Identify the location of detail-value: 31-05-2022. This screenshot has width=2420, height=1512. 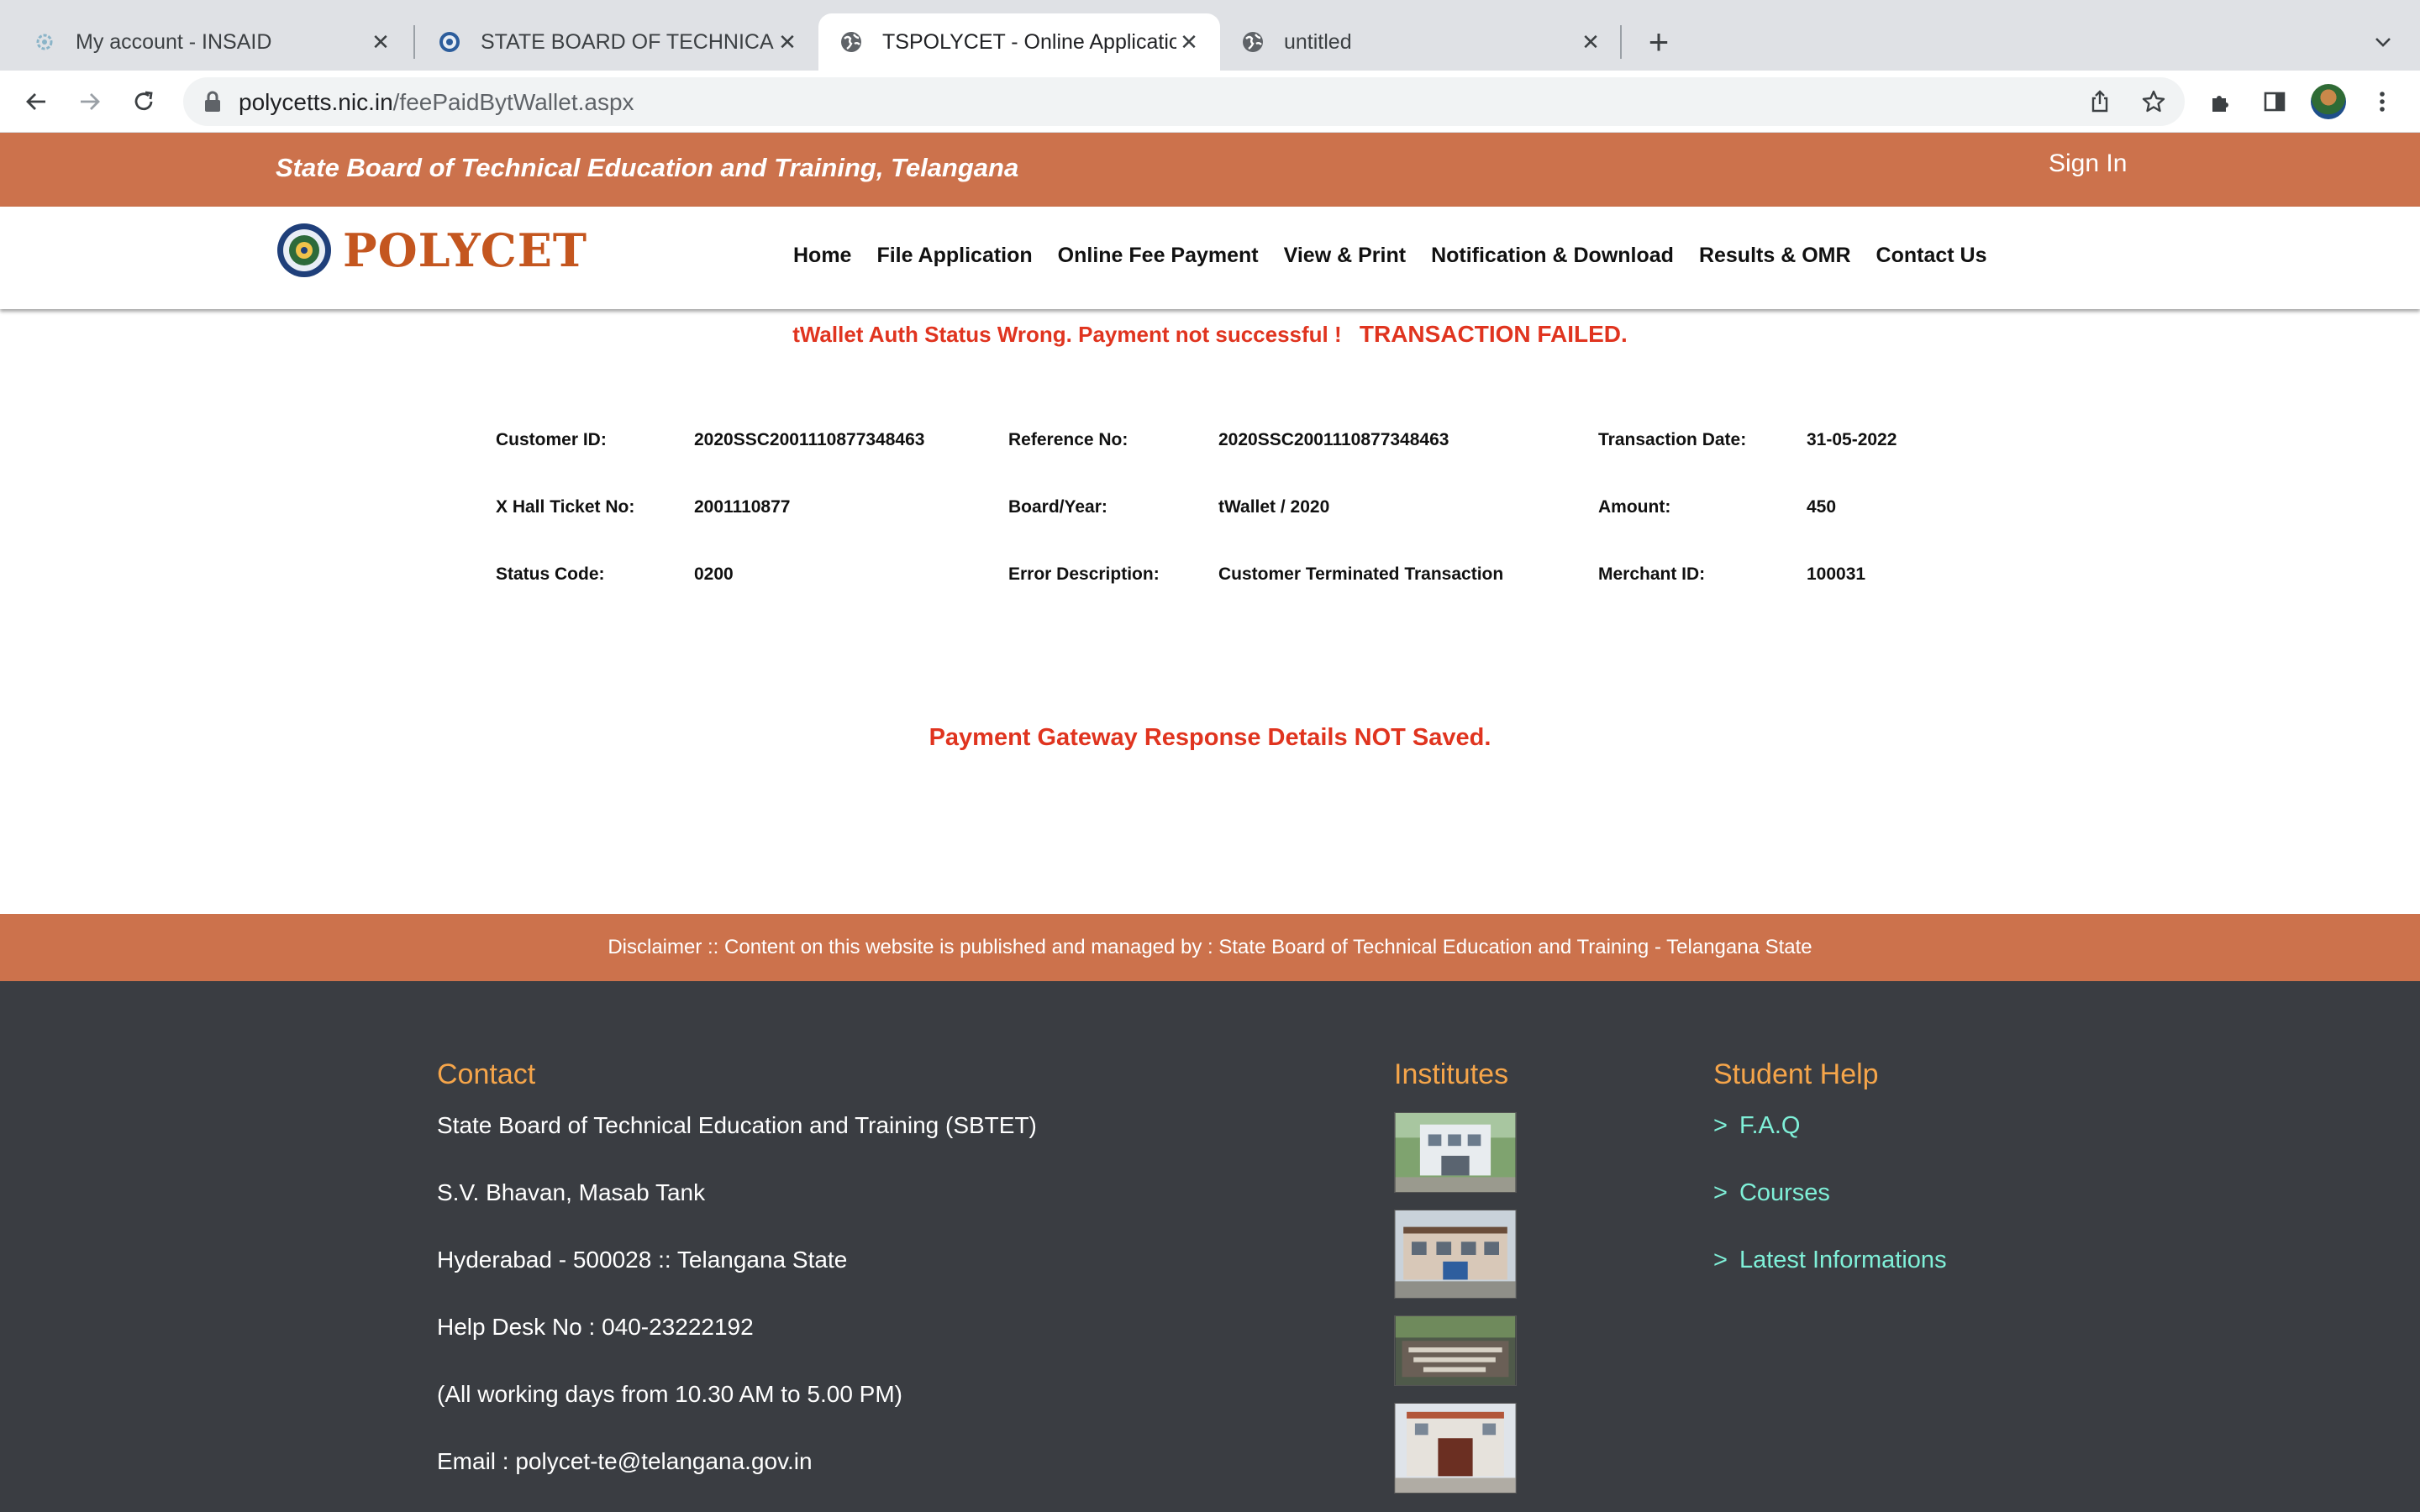
(1852, 439).